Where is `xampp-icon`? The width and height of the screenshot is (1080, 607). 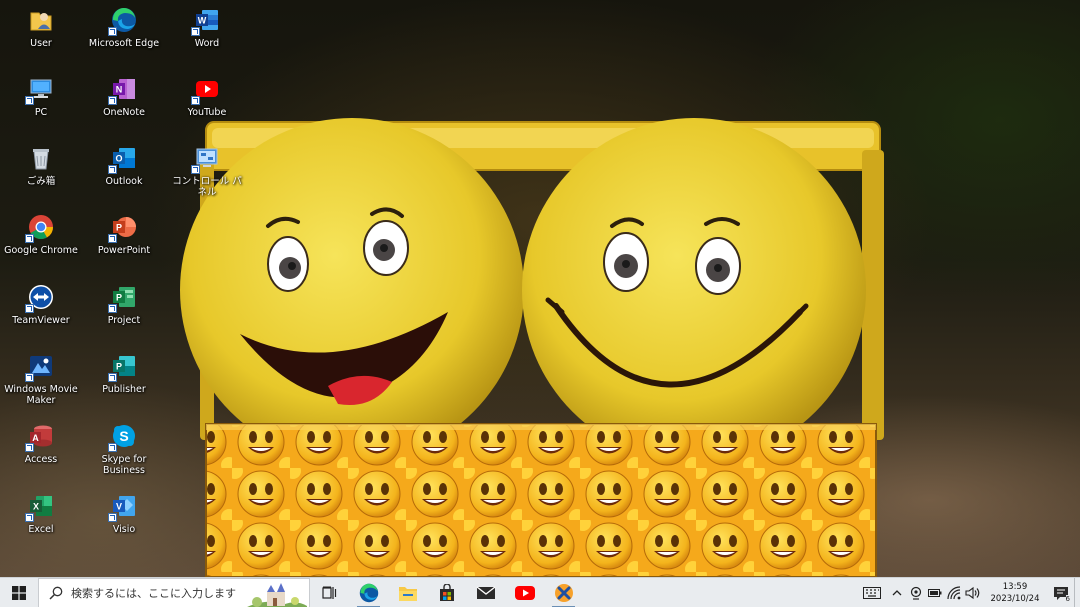
xampp-icon is located at coordinates (563, 592).